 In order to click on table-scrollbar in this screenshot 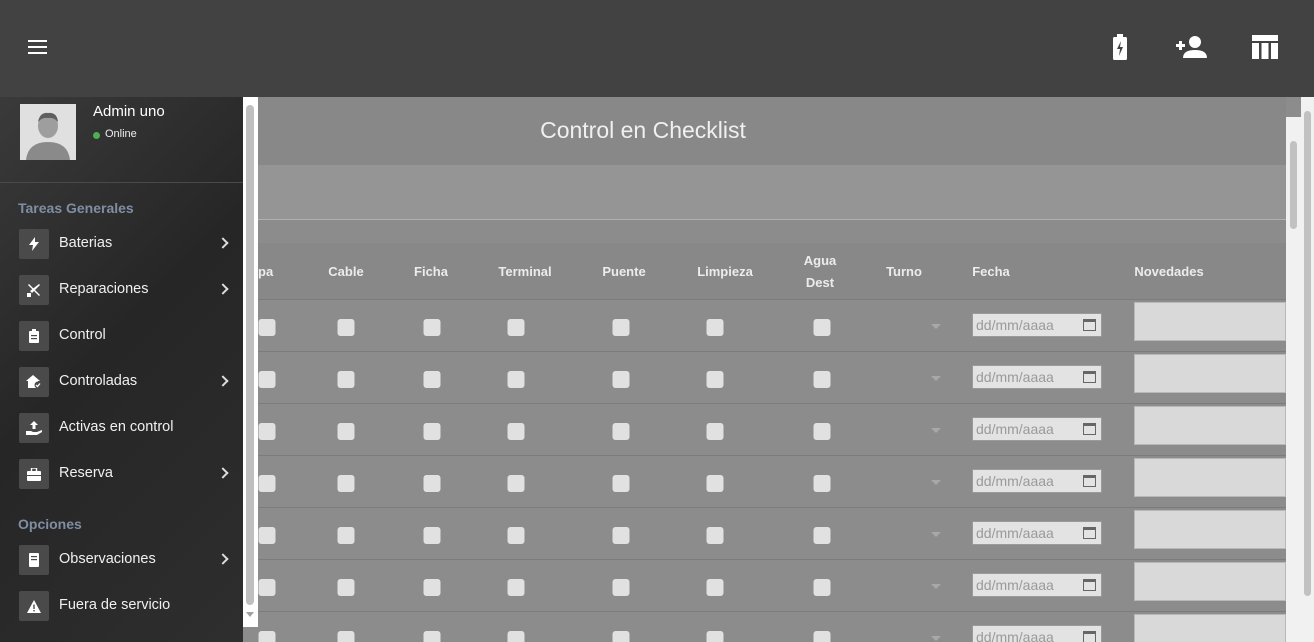, I will do `click(1293, 379)`.